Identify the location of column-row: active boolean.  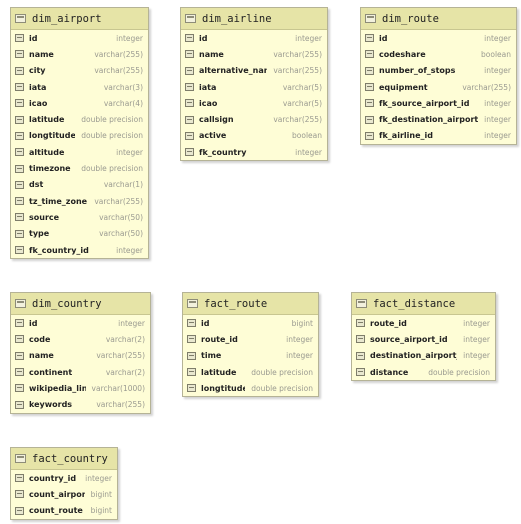
(254, 136).